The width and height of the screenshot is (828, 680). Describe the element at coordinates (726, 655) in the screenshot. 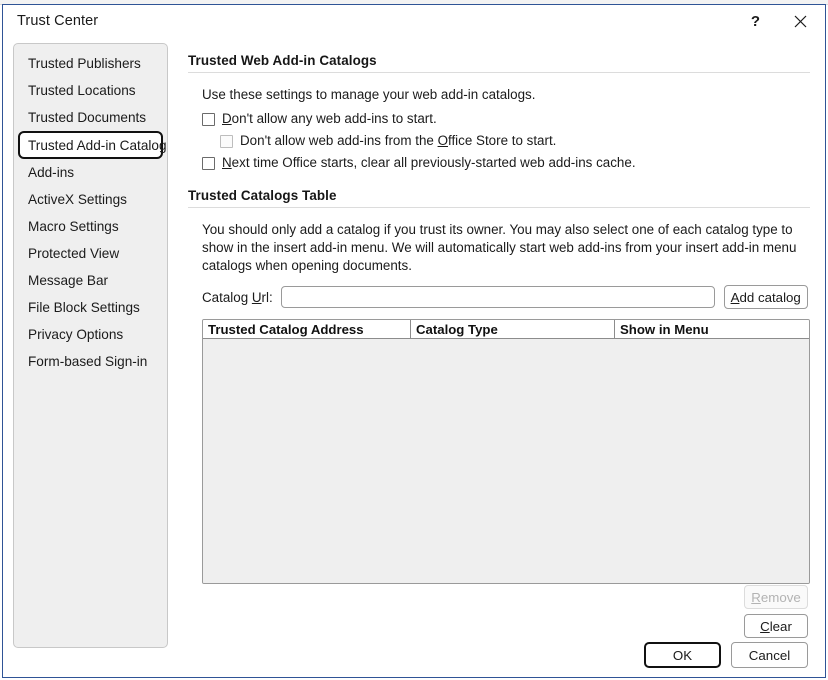

I see `dialog-footer: OK Cancel` at that location.